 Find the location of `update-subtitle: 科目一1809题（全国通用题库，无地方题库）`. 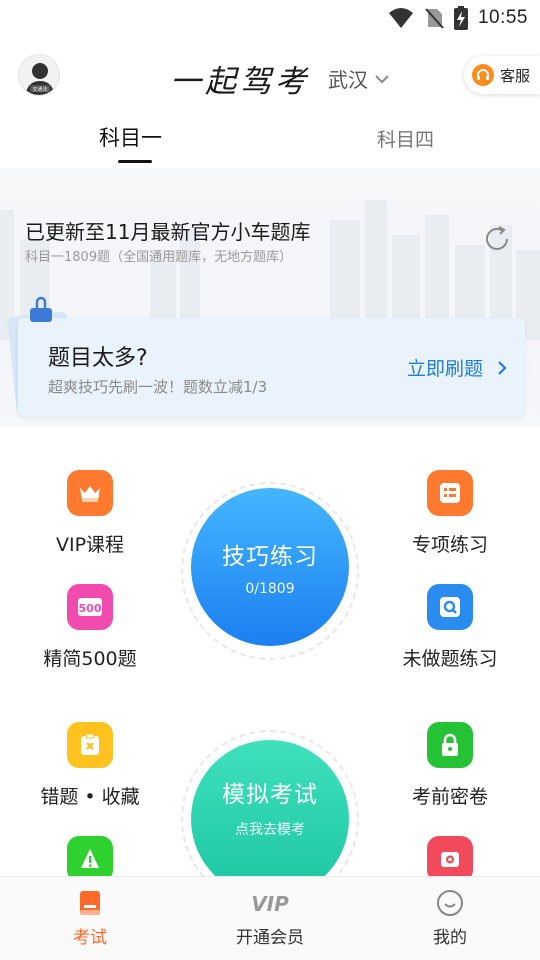

update-subtitle: 科目一1809题（全国通用题库，无地方题库） is located at coordinates (159, 257).